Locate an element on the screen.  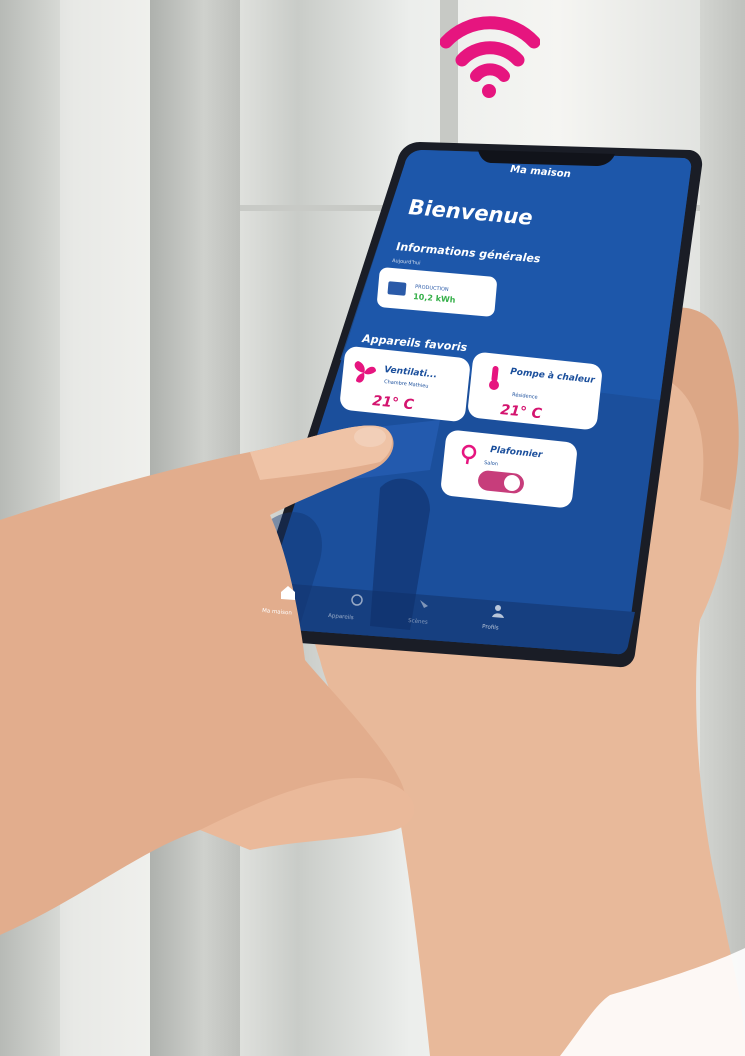
favorite-card-ventilation is located at coordinates (405, 384).